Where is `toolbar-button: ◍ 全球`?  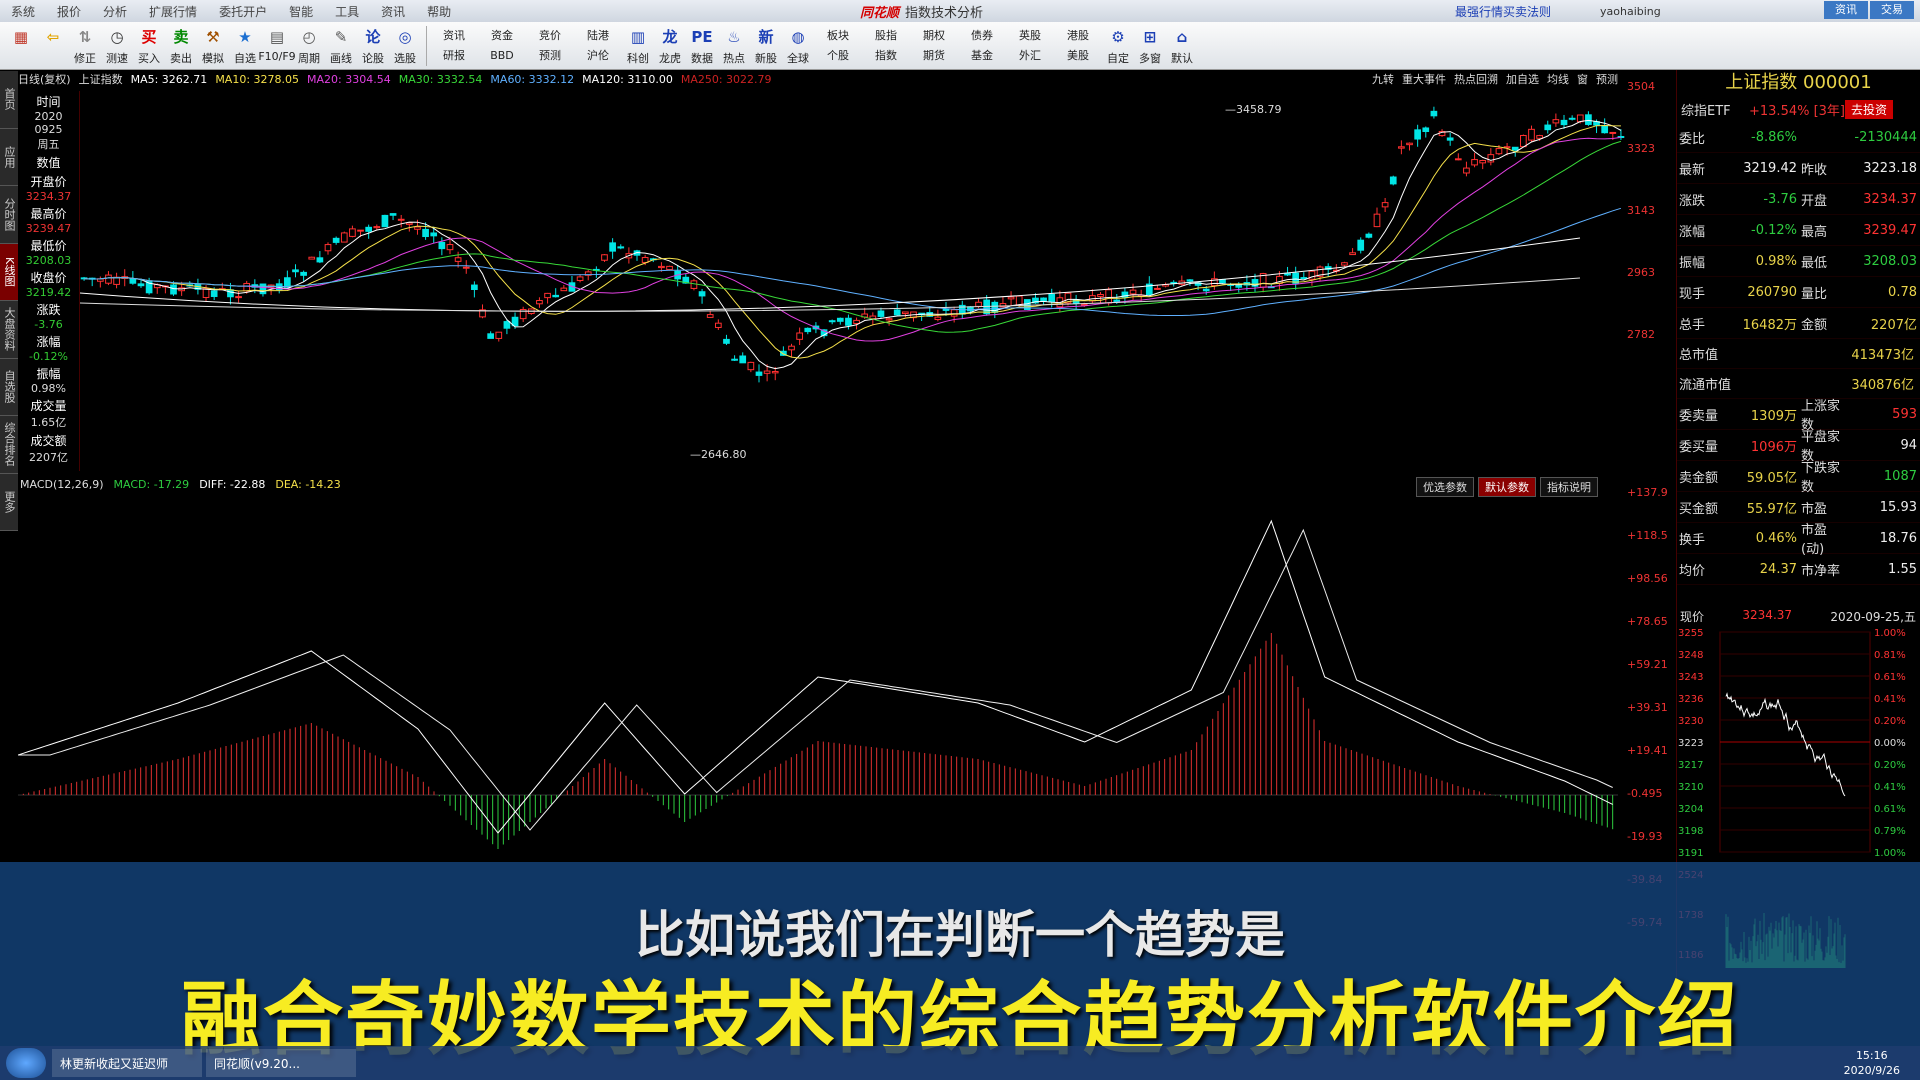
toolbar-button: ◍ 全球 is located at coordinates (798, 46).